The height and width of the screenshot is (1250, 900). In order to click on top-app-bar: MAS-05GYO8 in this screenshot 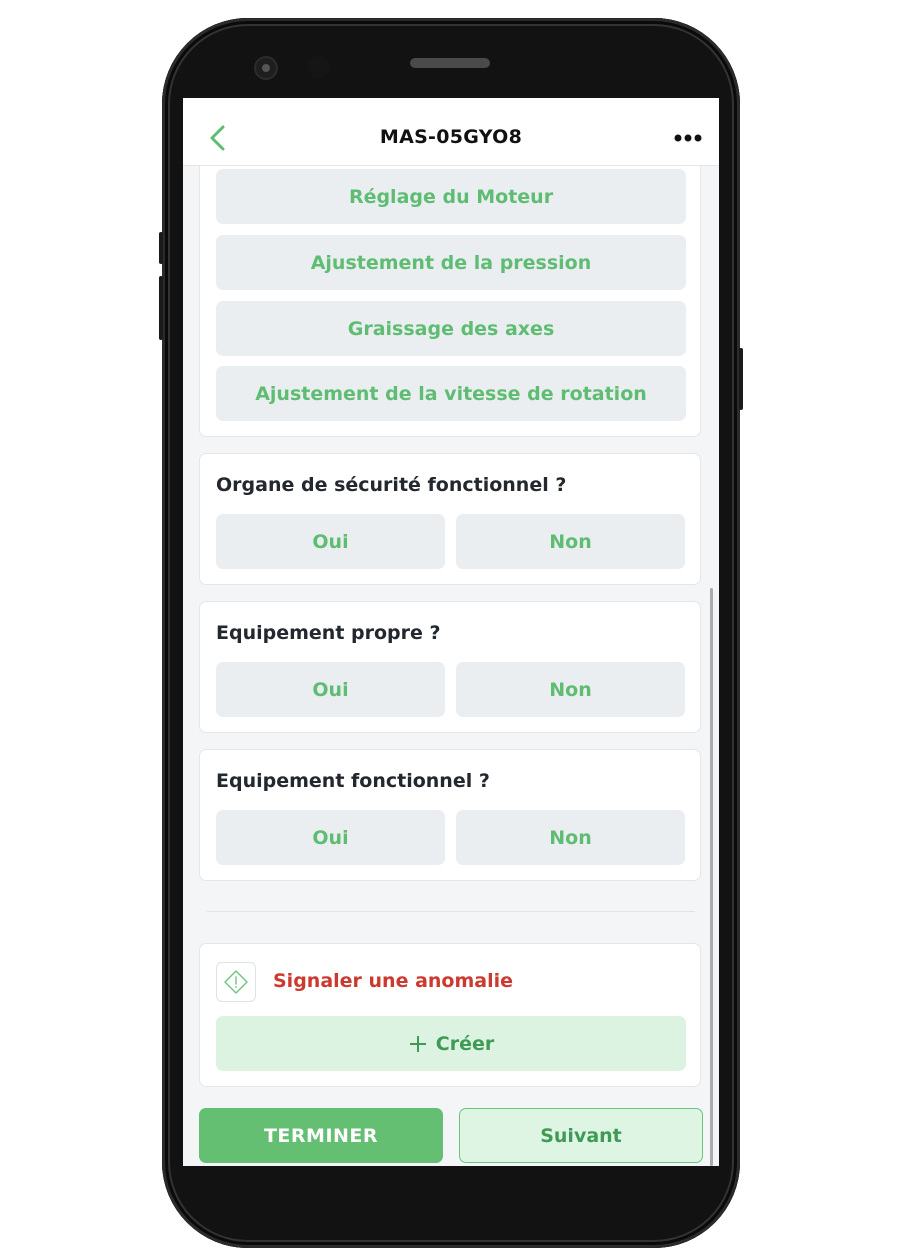, I will do `click(451, 132)`.